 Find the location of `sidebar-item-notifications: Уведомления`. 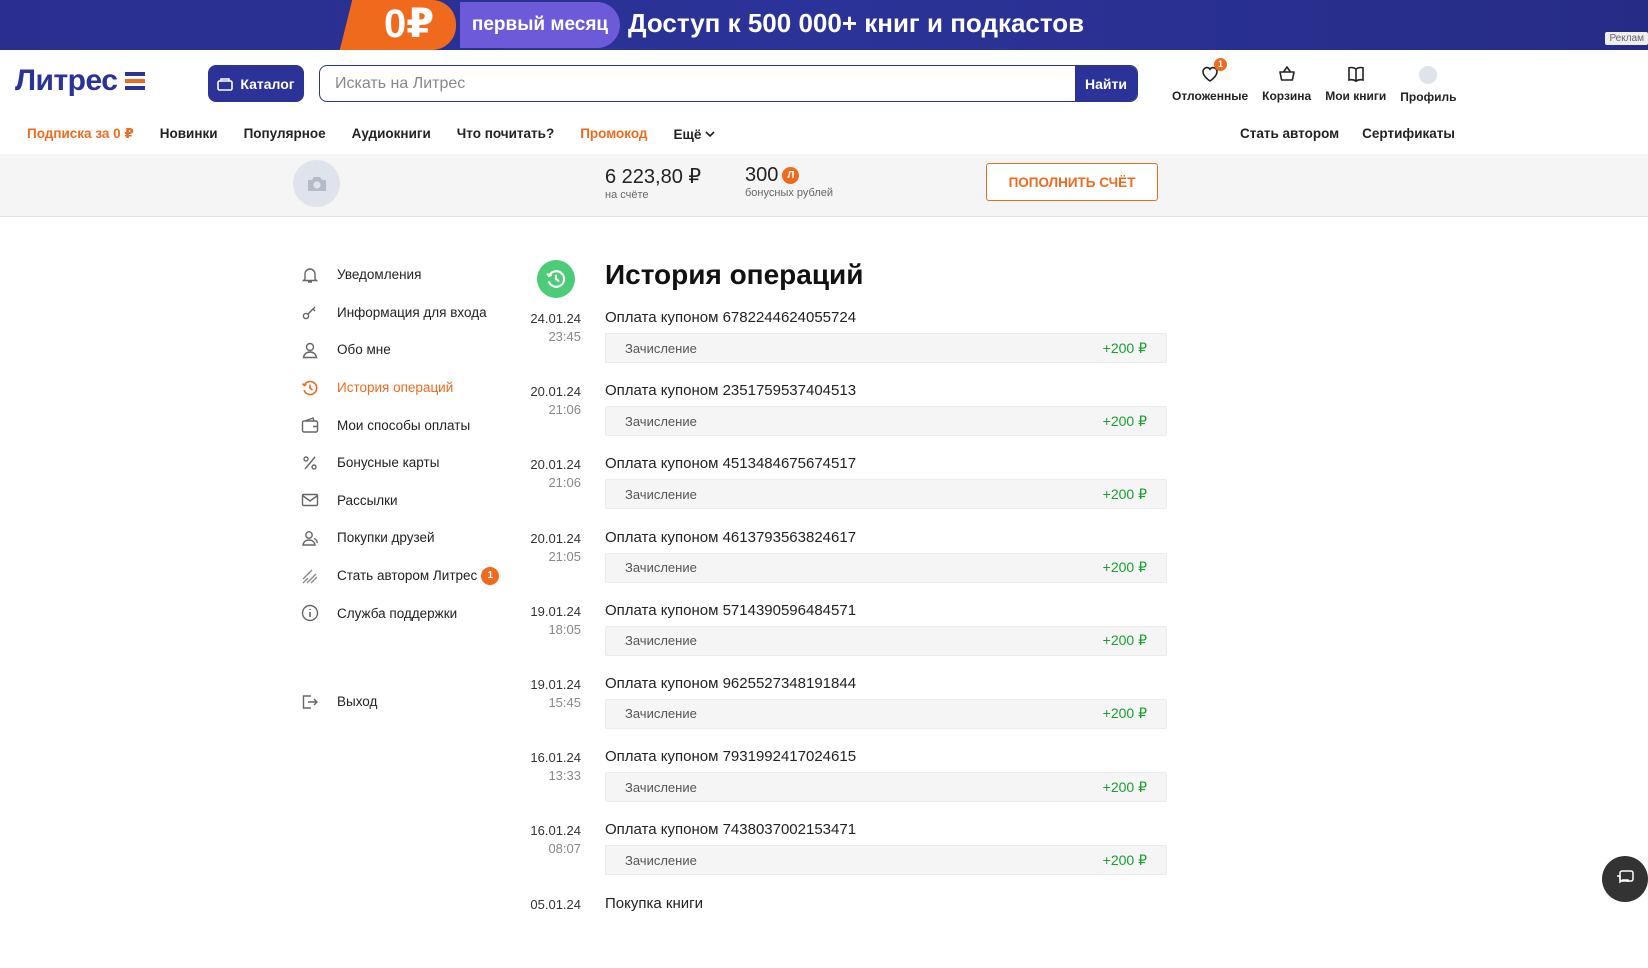

sidebar-item-notifications: Уведомления is located at coordinates (410, 275).